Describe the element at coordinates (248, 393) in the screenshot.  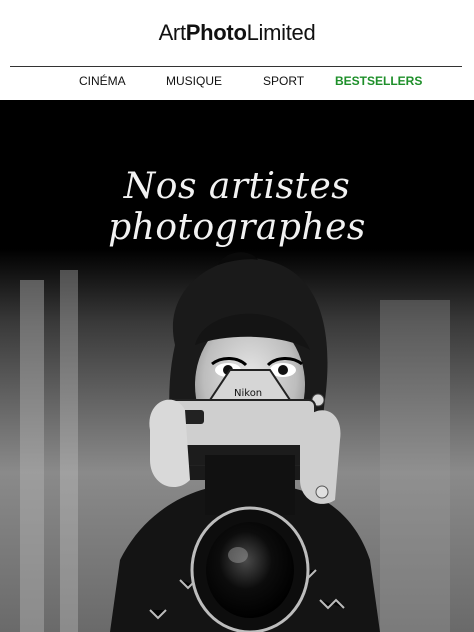
I see `camera-brand-text: Nikon` at that location.